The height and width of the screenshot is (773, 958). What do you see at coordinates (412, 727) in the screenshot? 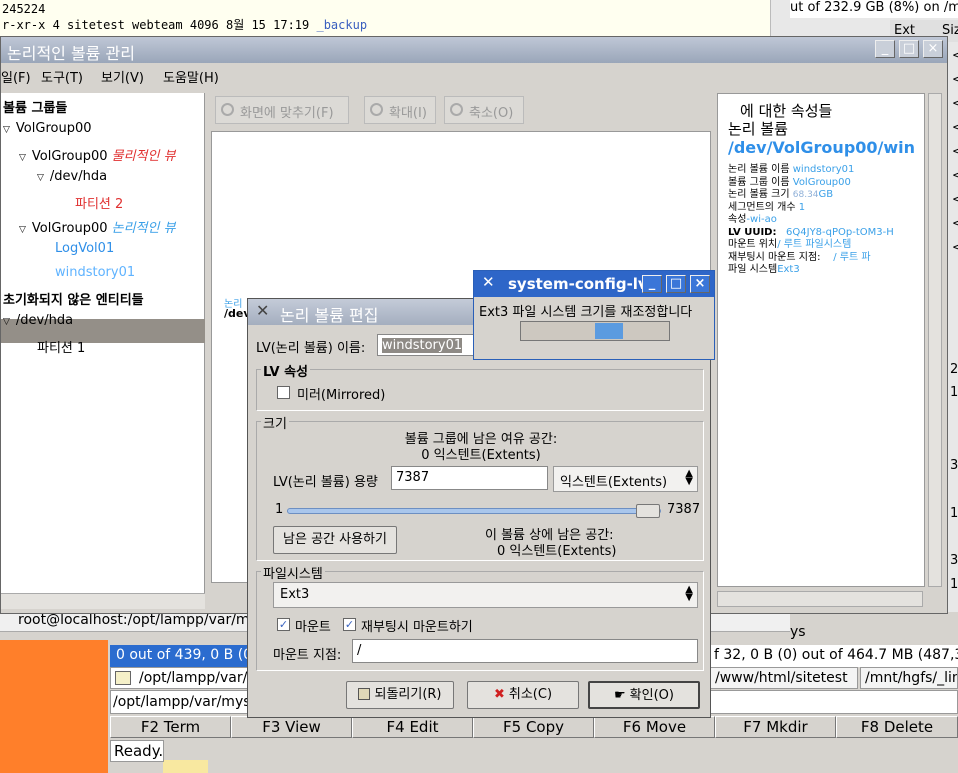
I see `f4-edit-button: F4 Edit` at bounding box center [412, 727].